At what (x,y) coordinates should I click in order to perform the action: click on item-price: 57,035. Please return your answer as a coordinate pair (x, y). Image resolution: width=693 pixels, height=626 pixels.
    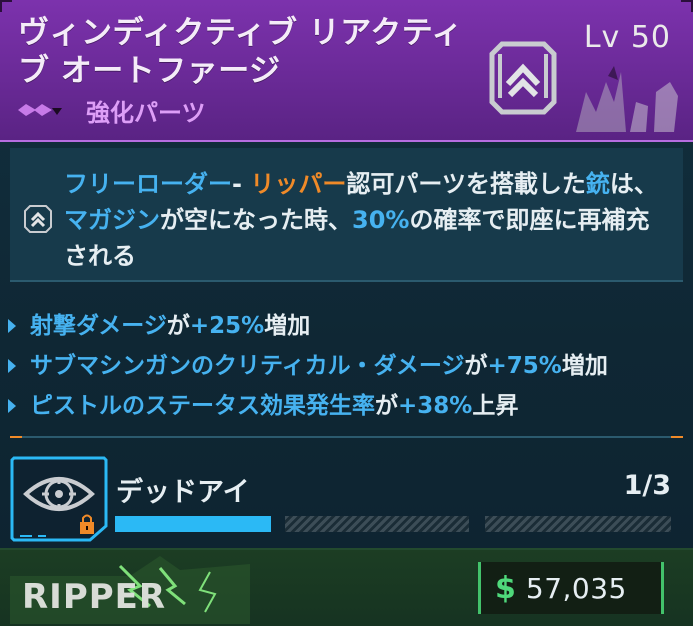
    Looking at the image, I should click on (576, 588).